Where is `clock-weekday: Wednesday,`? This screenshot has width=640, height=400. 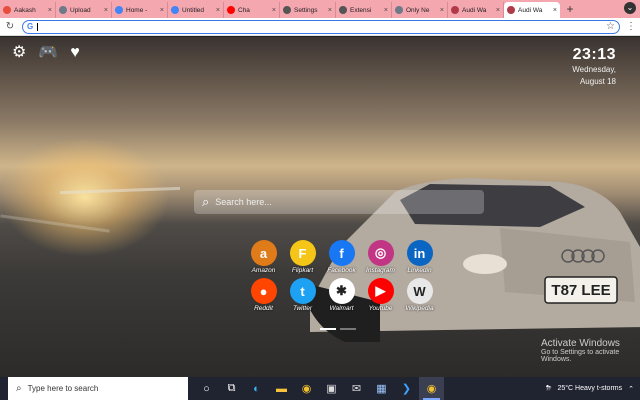
clock-weekday: Wednesday, is located at coordinates (594, 69).